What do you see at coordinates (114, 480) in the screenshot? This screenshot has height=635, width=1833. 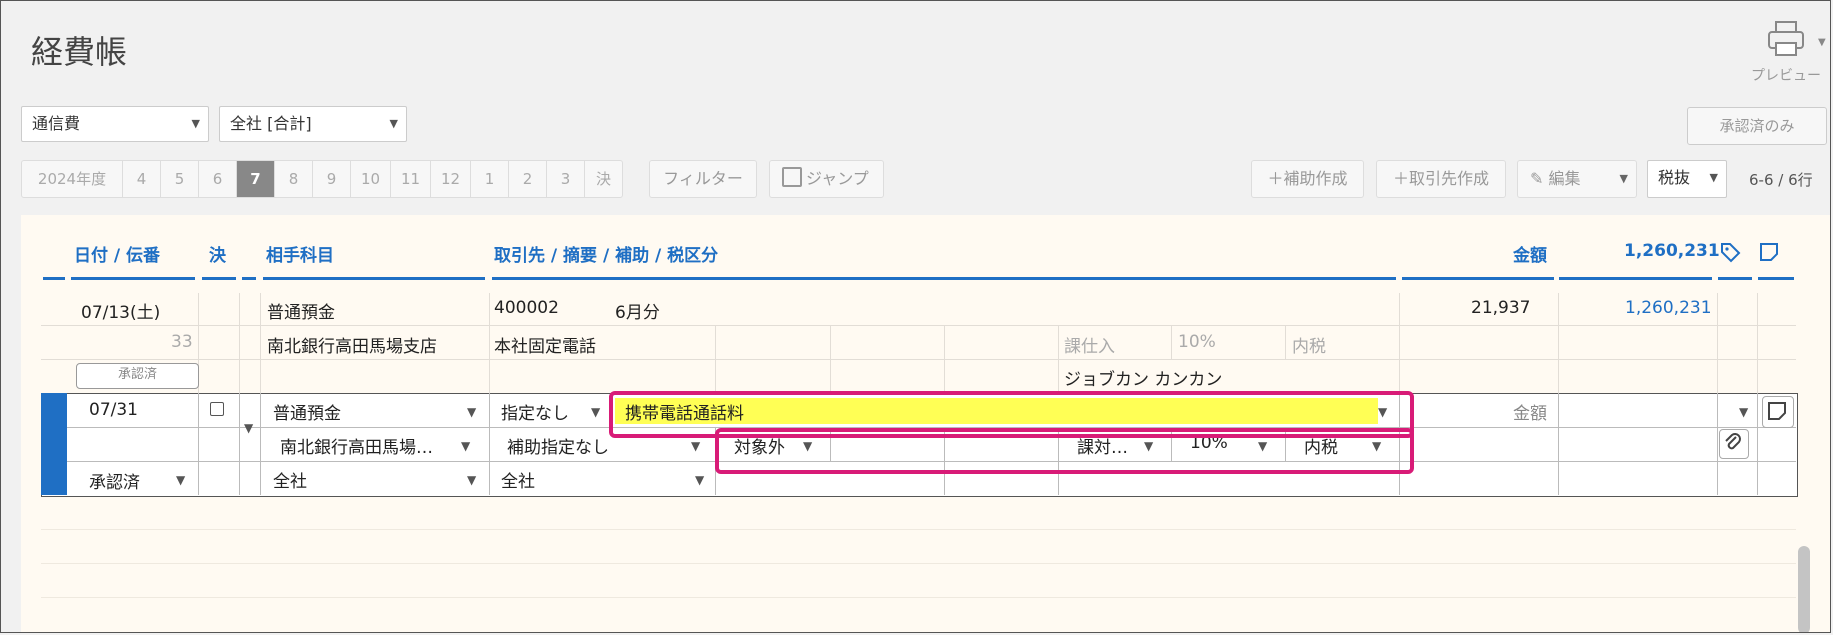 I see `edit-status-select: 承認済` at bounding box center [114, 480].